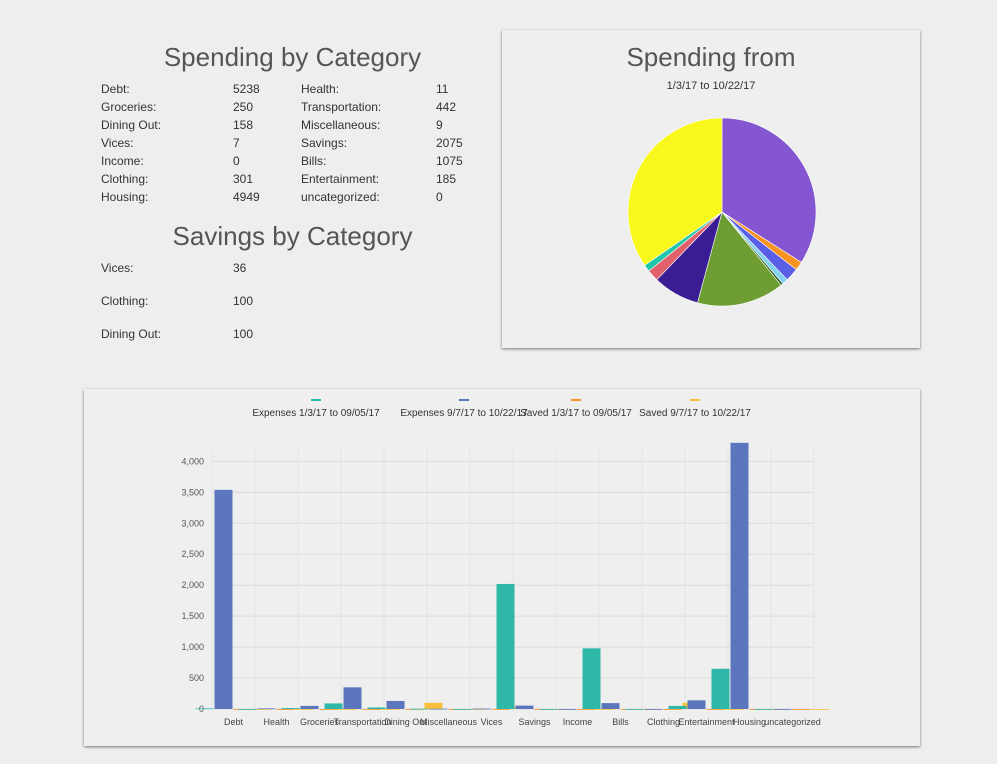  I want to click on y-tick-label: 2,000, so click(192, 585).